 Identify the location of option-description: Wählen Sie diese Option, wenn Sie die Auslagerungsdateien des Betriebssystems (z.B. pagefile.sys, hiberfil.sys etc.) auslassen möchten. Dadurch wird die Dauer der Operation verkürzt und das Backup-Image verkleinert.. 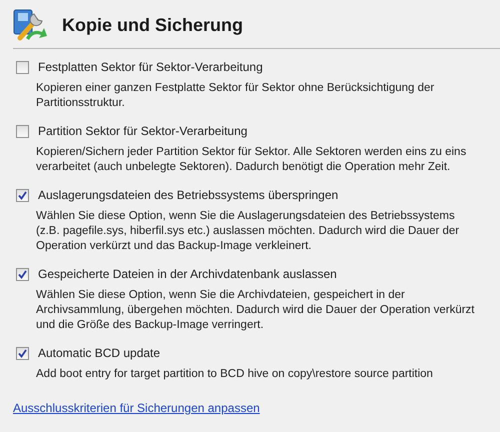
(248, 231).